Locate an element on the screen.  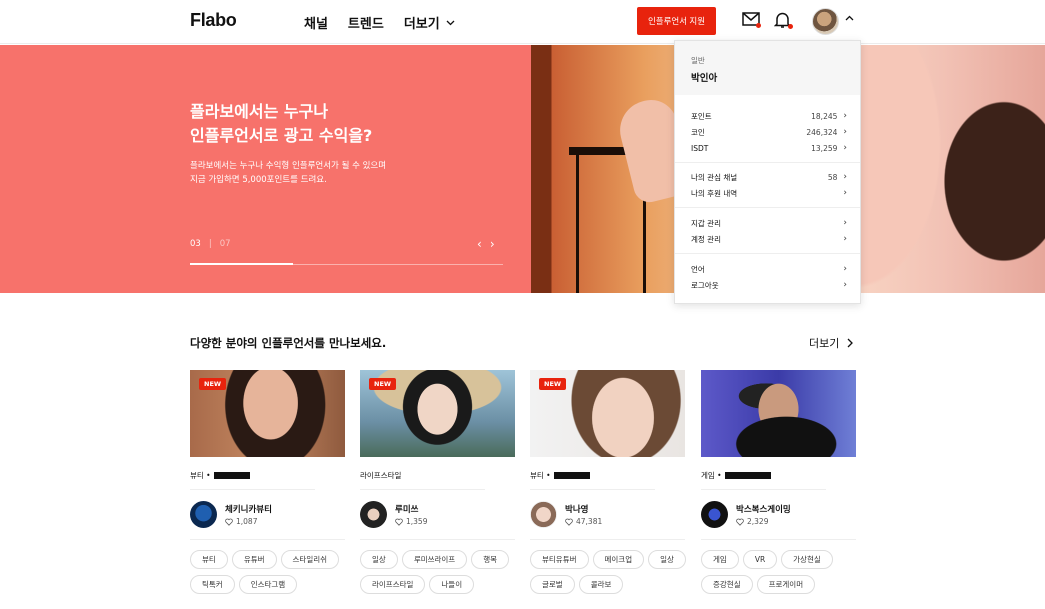
redacted-block is located at coordinates (231, 475).